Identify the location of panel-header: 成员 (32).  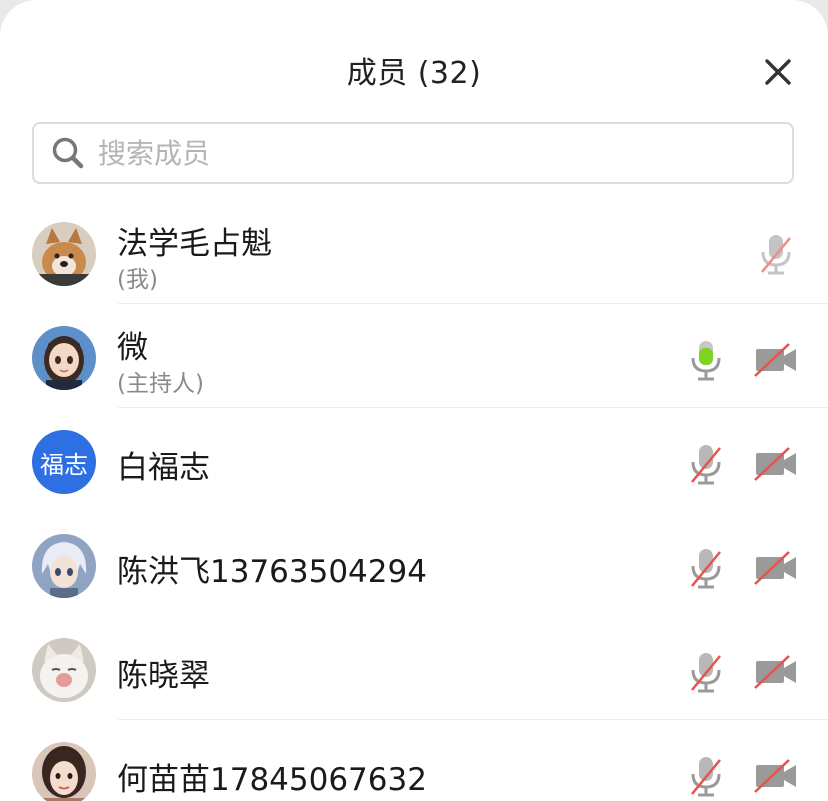
(414, 60).